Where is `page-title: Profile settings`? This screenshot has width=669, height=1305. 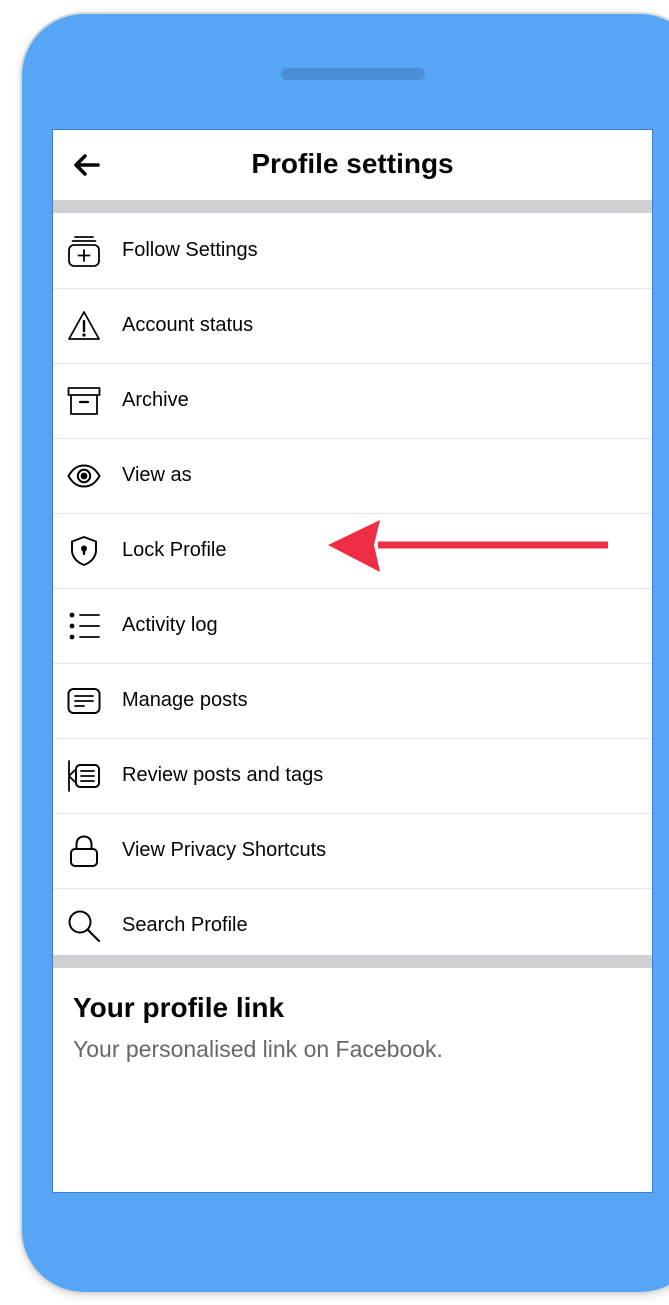 page-title: Profile settings is located at coordinates (352, 163).